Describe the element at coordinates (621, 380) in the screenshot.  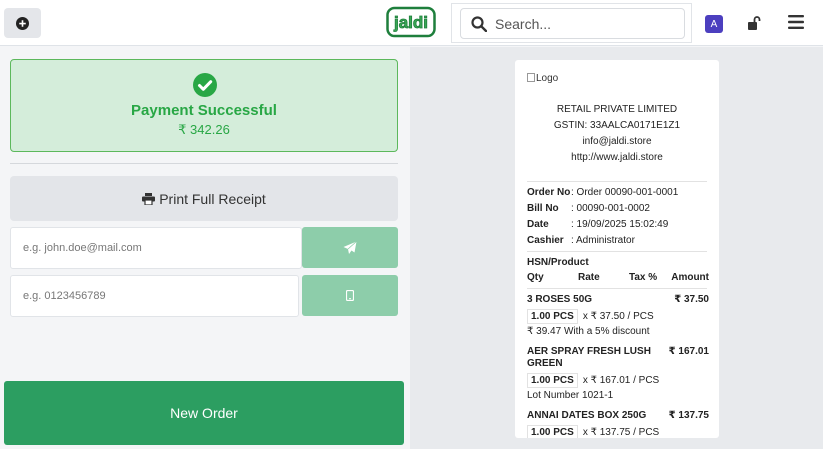
I see `item-rate: x ₹ 167.01 / PCS` at that location.